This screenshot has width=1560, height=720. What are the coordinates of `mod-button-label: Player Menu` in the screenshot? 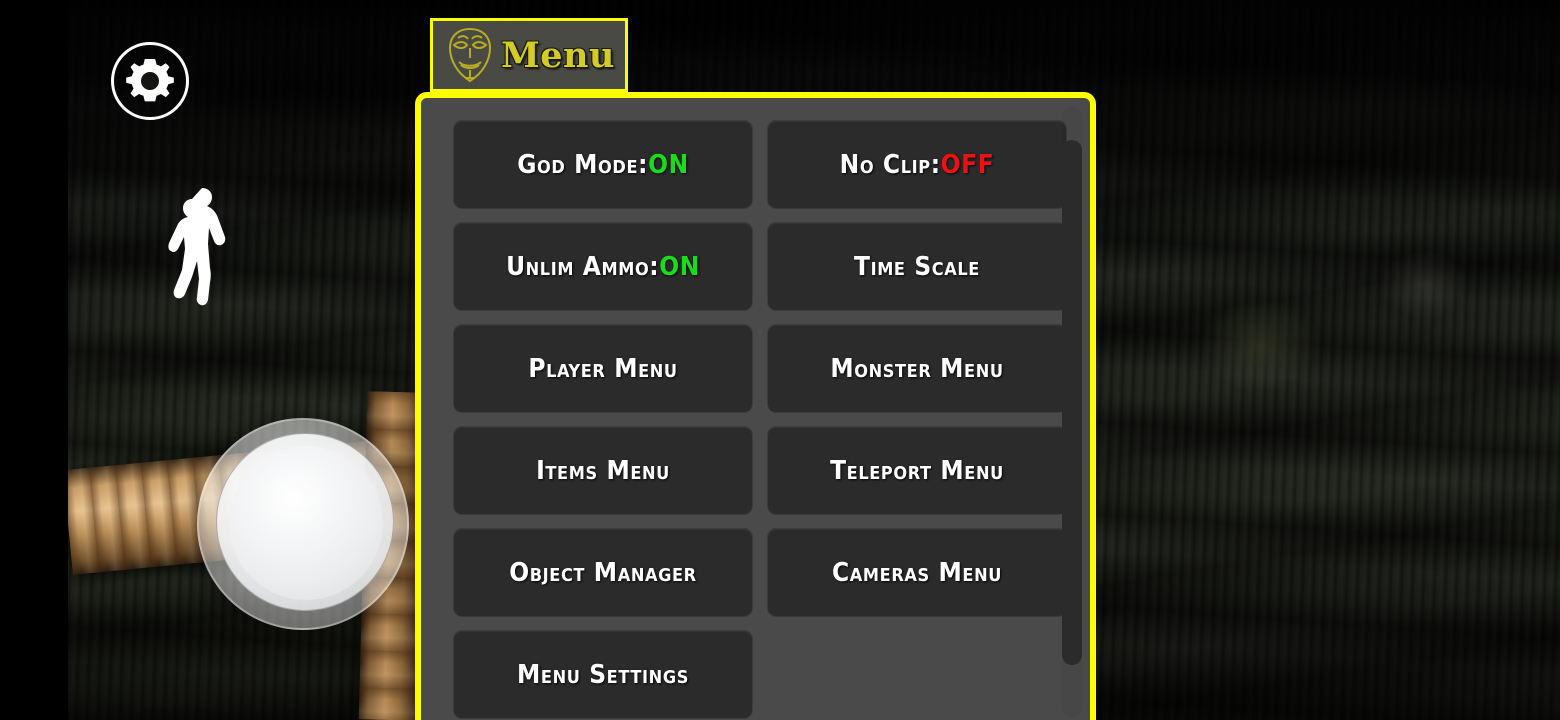 It's located at (603, 368).